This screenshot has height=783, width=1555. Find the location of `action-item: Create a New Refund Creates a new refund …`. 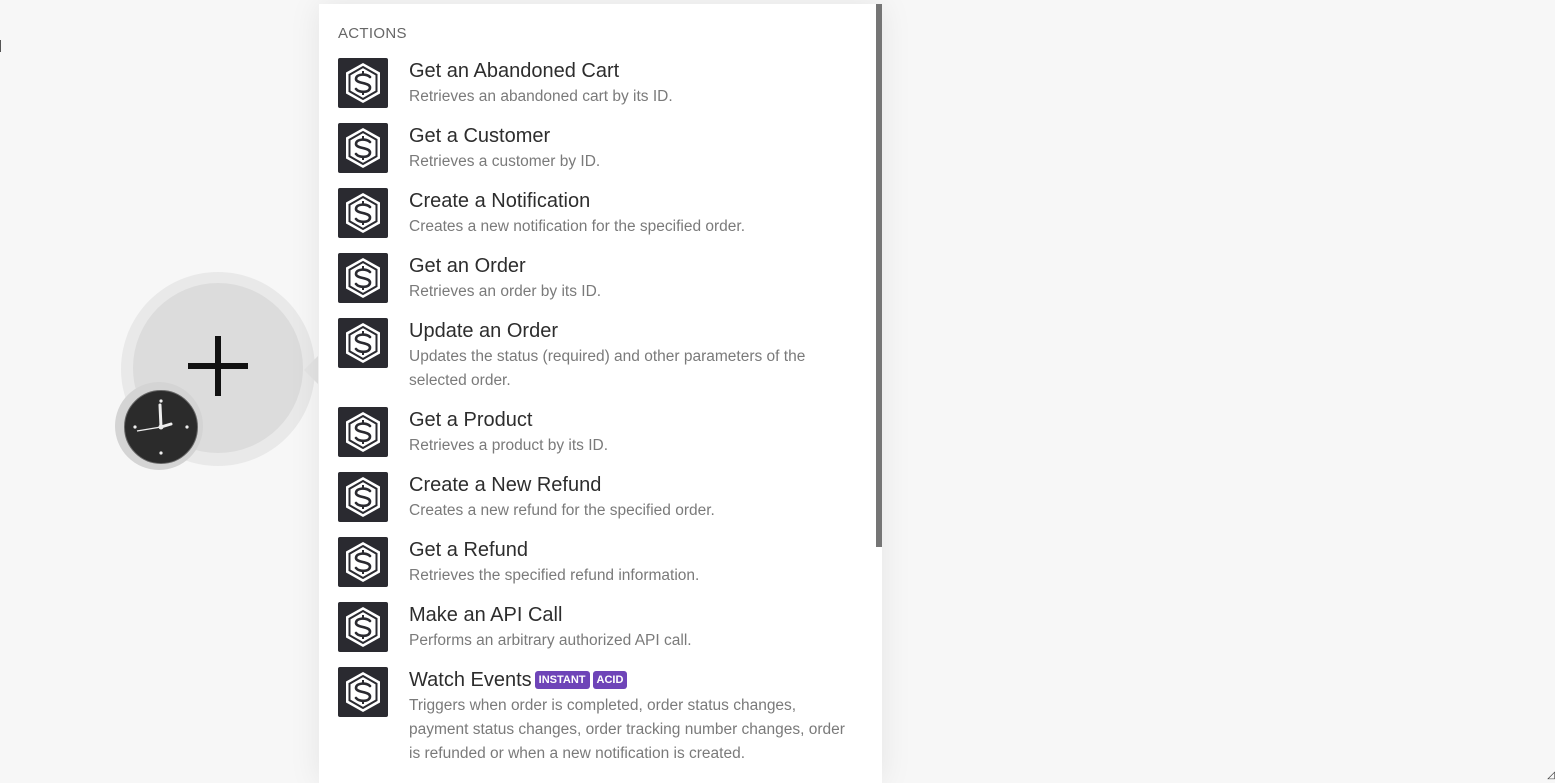

action-item: Create a New Refund Creates a new refund … is located at coordinates (597, 500).